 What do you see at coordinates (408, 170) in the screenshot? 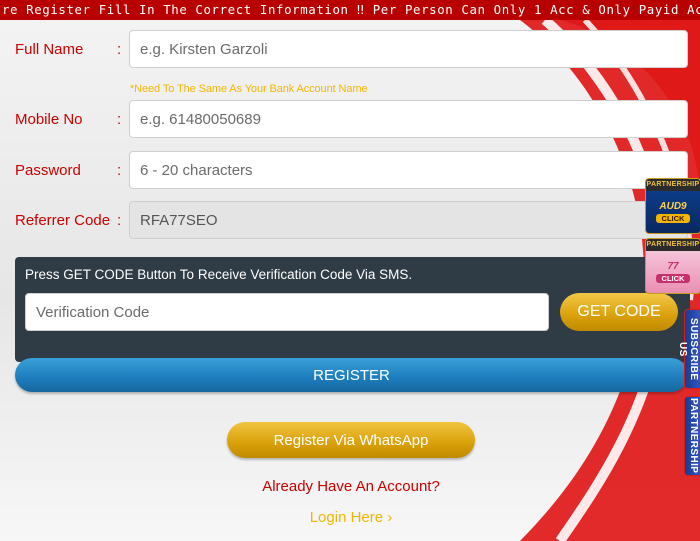
I see `password-input` at bounding box center [408, 170].